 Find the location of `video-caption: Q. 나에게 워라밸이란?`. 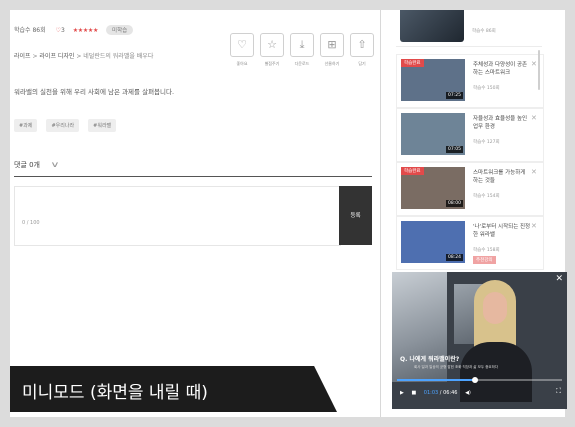

video-caption: Q. 나에게 워라밸이란? is located at coordinates (430, 359).